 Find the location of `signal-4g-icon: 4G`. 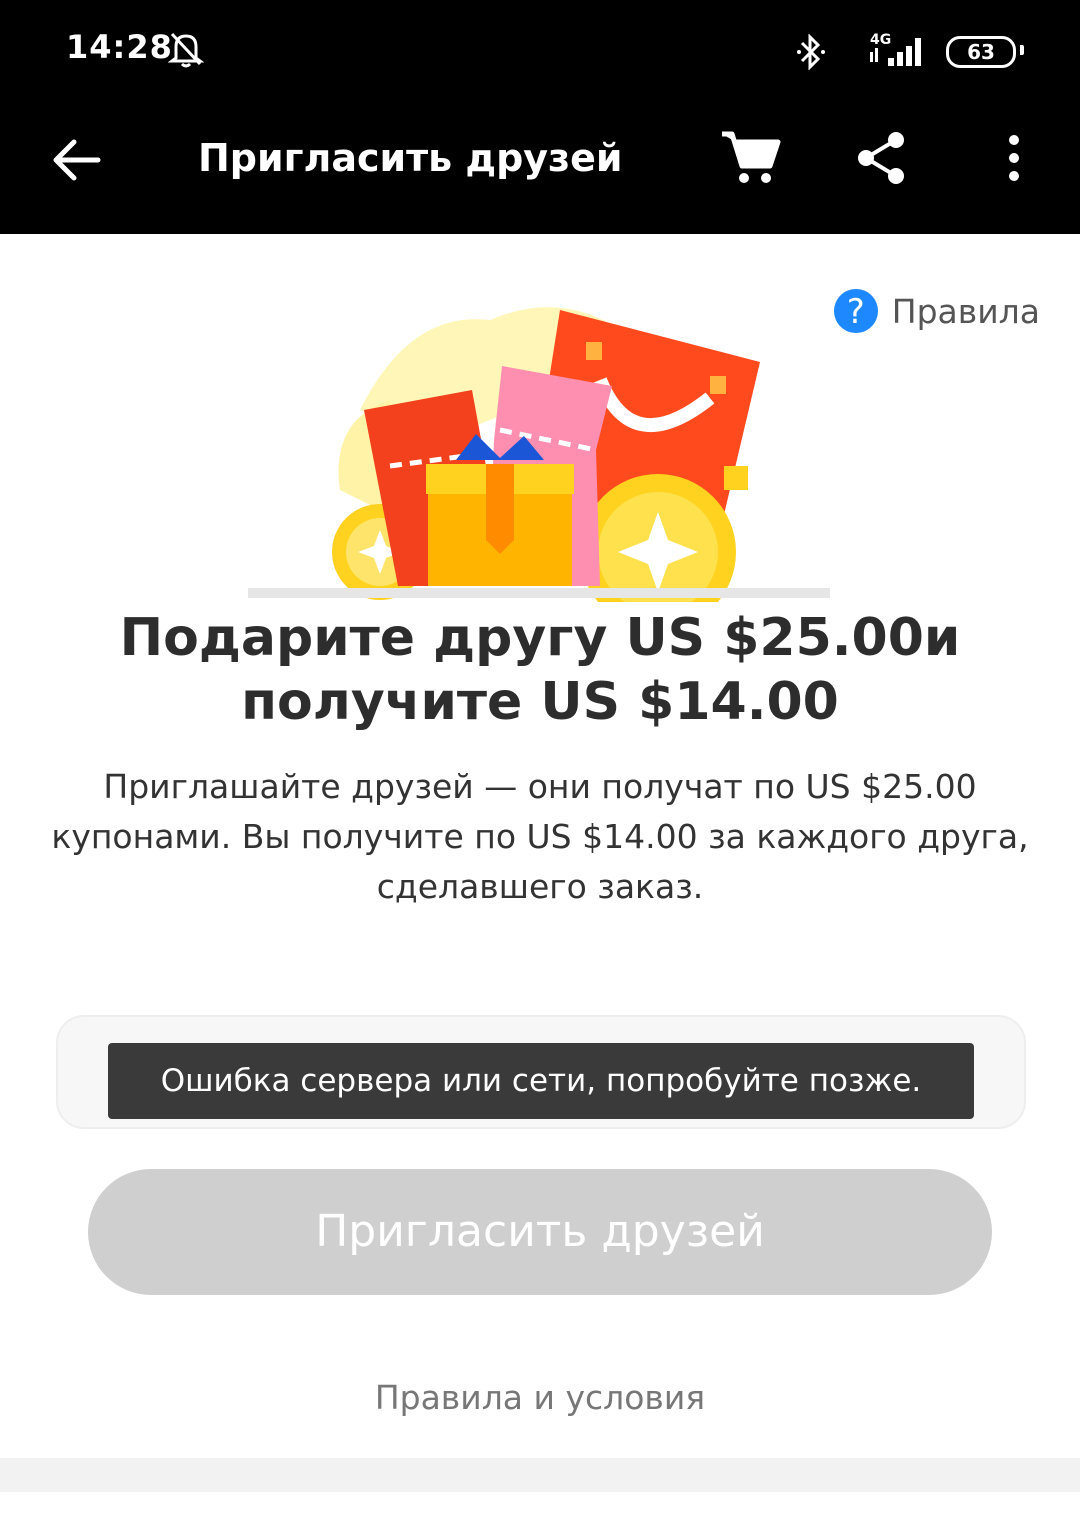

signal-4g-icon: 4G is located at coordinates (898, 52).